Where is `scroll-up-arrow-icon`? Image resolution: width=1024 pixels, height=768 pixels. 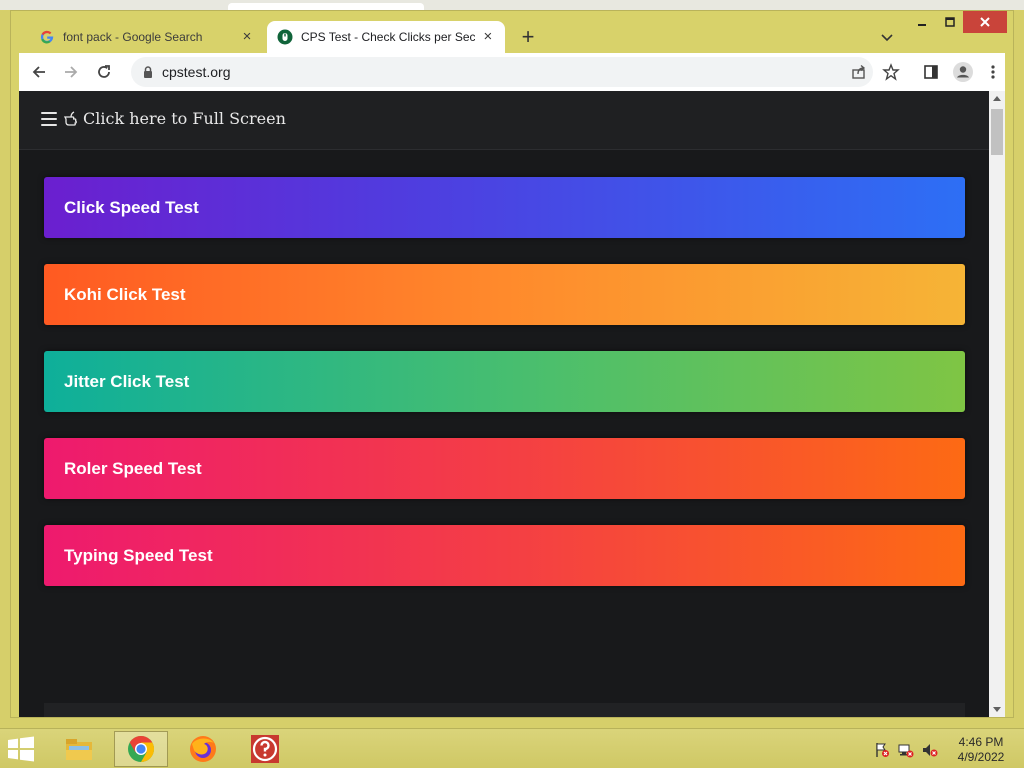 scroll-up-arrow-icon is located at coordinates (997, 98).